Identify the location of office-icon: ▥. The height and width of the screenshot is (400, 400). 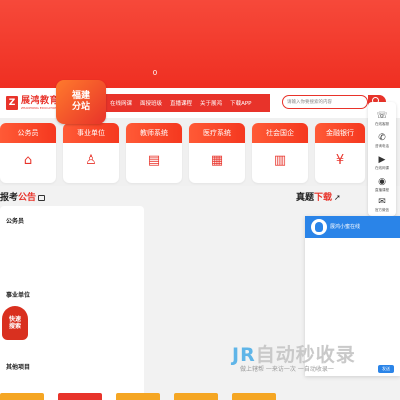
(280, 160).